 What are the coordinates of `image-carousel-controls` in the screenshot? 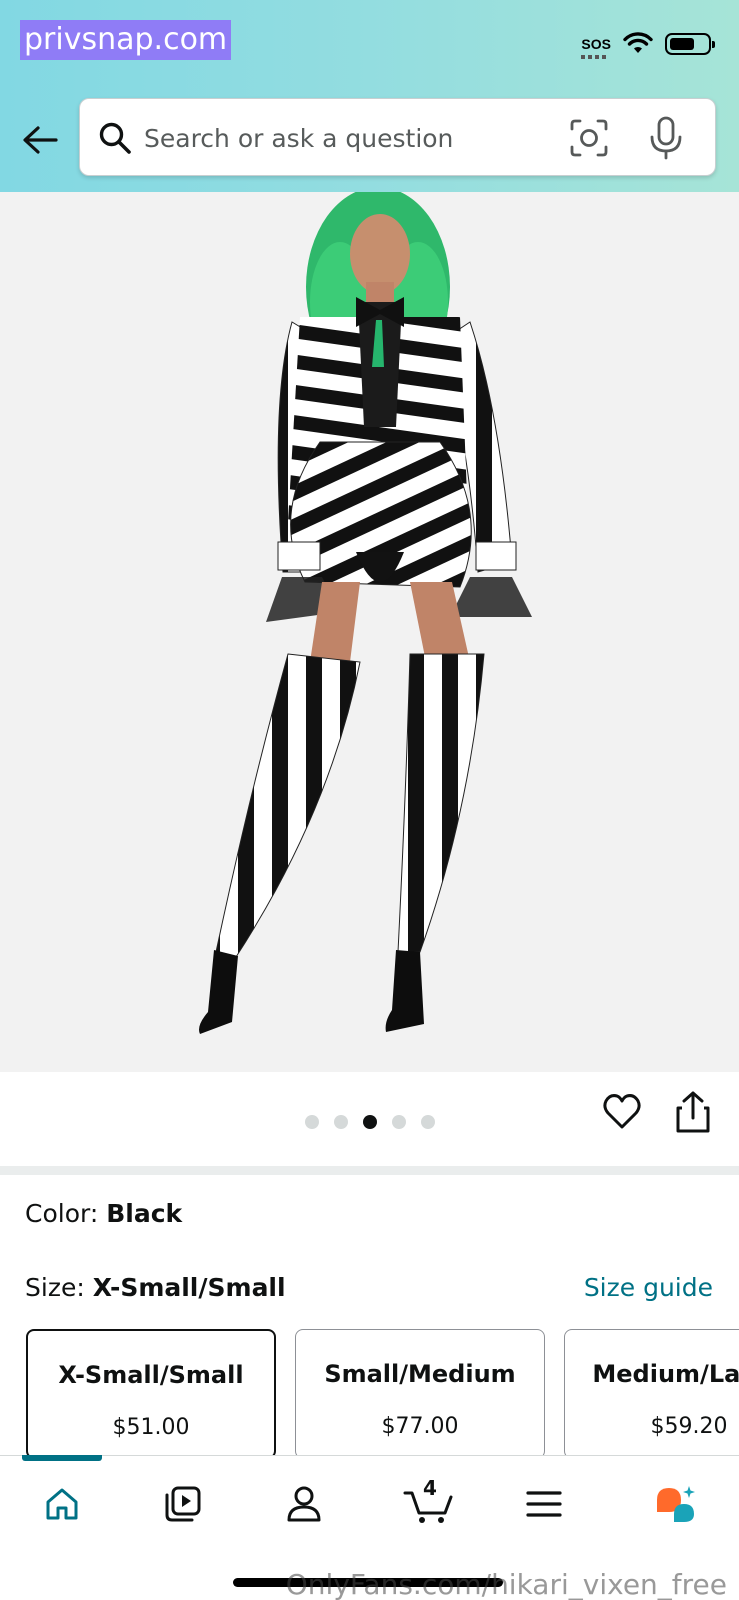 It's located at (369, 1119).